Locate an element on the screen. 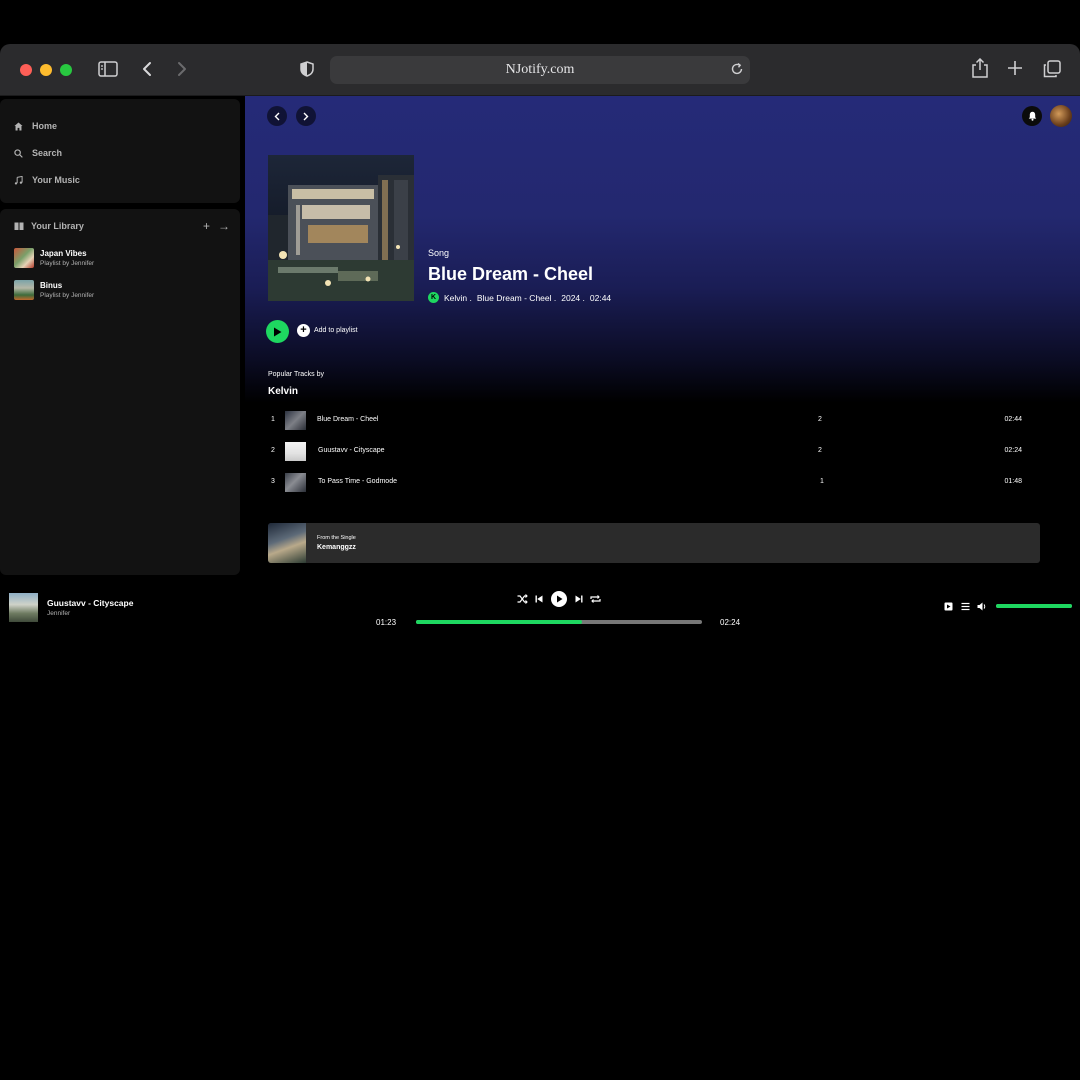 The width and height of the screenshot is (1080, 1080). now-playing-view-button is located at coordinates (948, 606).